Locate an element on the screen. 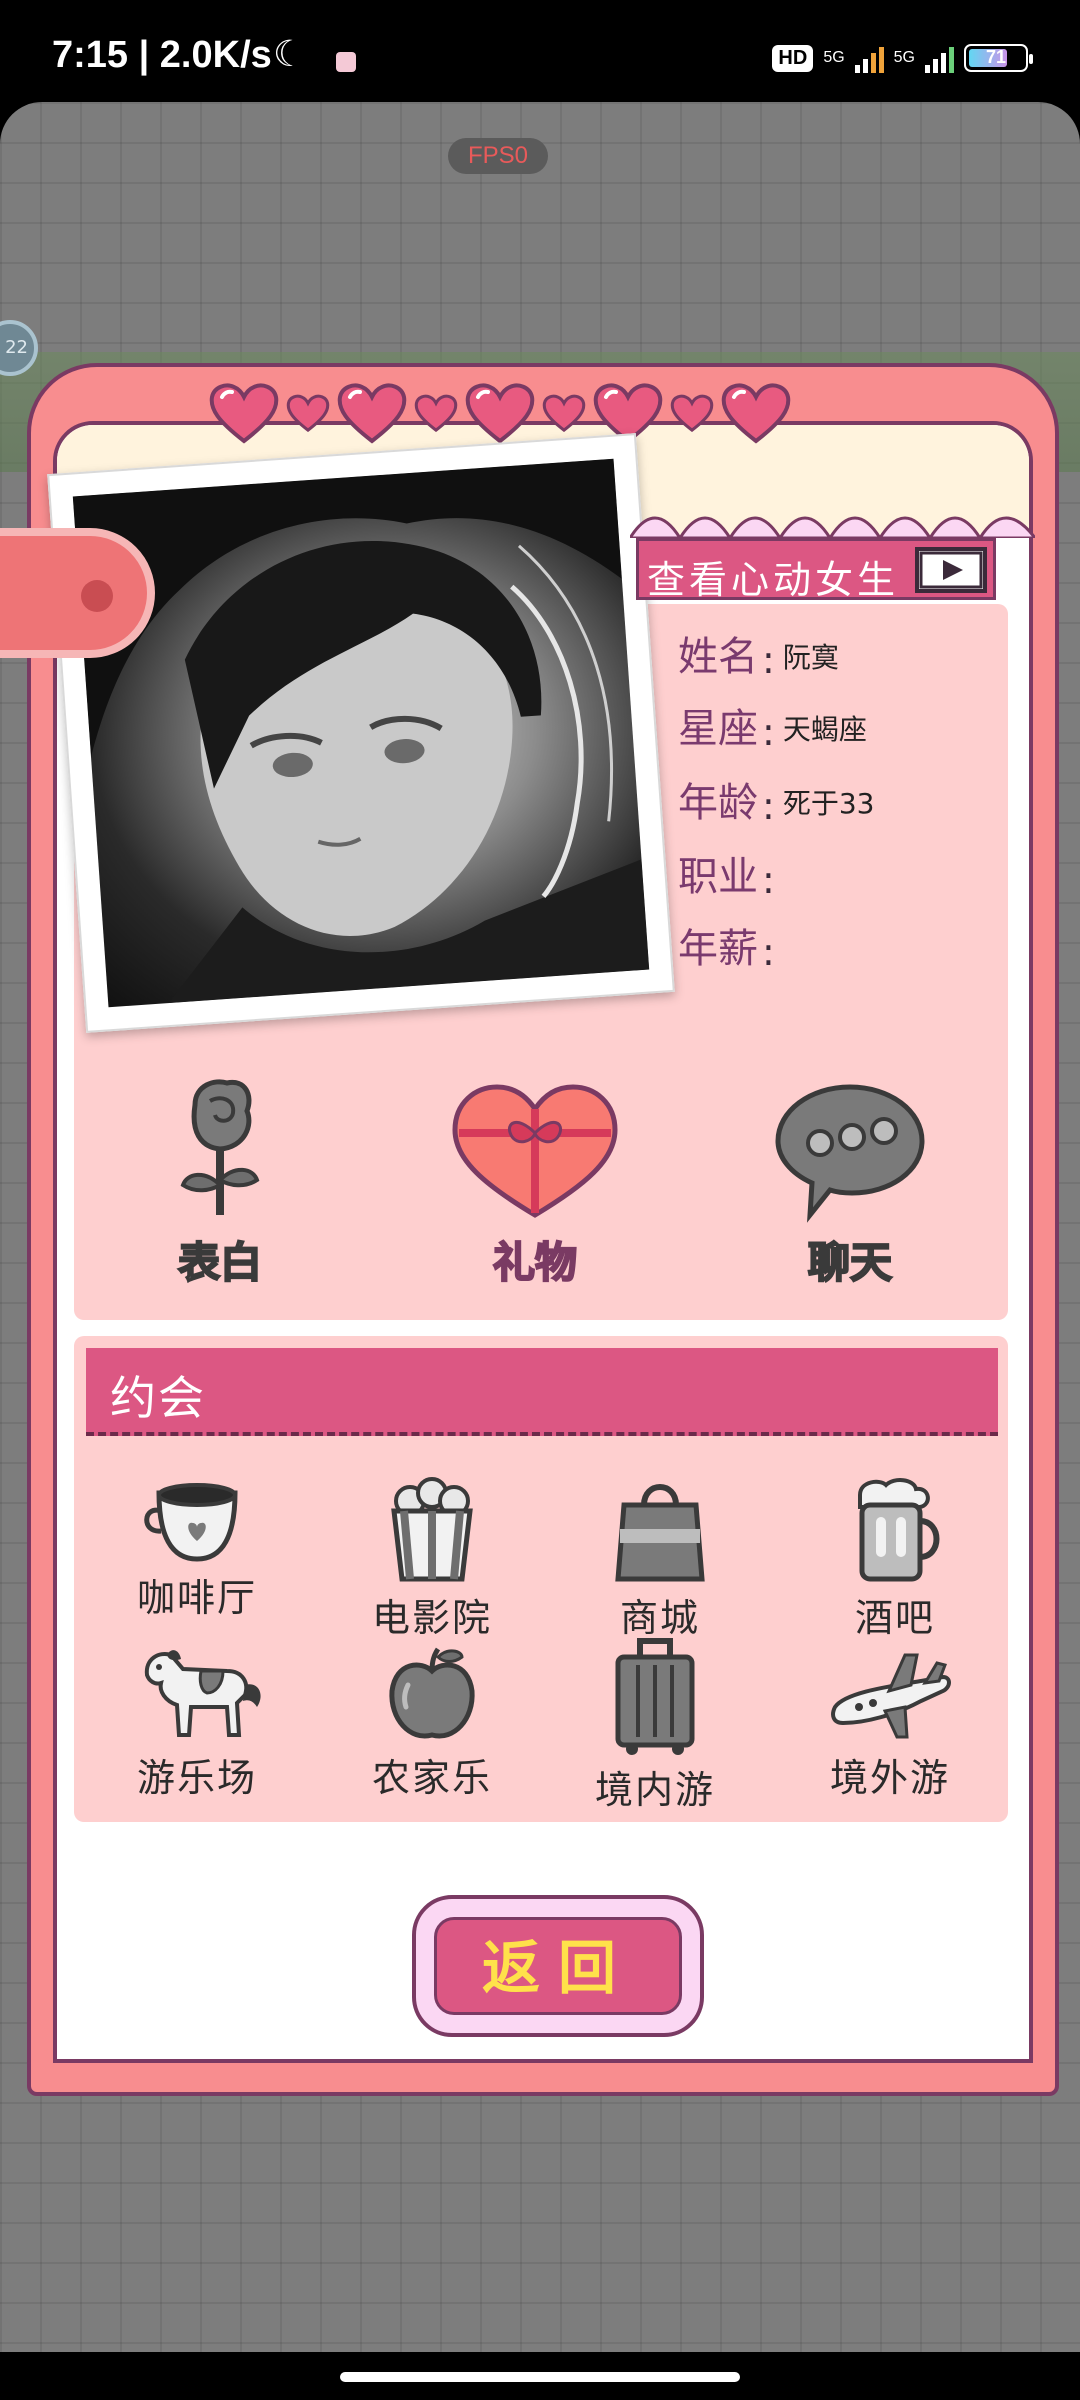 The image size is (1080, 2400). action-label: 表白 is located at coordinates (220, 1262).